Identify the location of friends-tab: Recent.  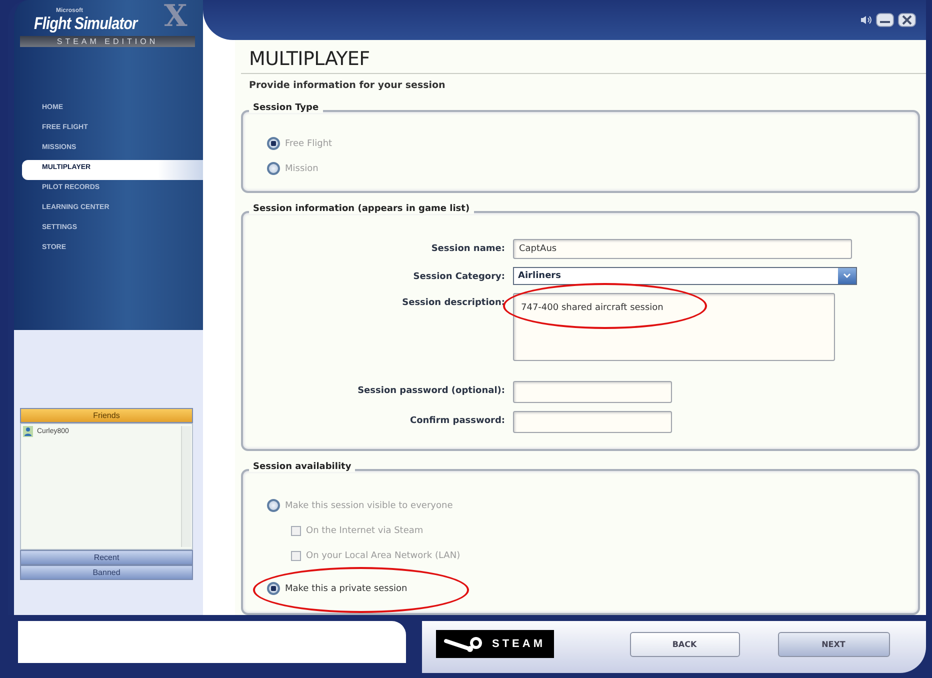
(106, 557).